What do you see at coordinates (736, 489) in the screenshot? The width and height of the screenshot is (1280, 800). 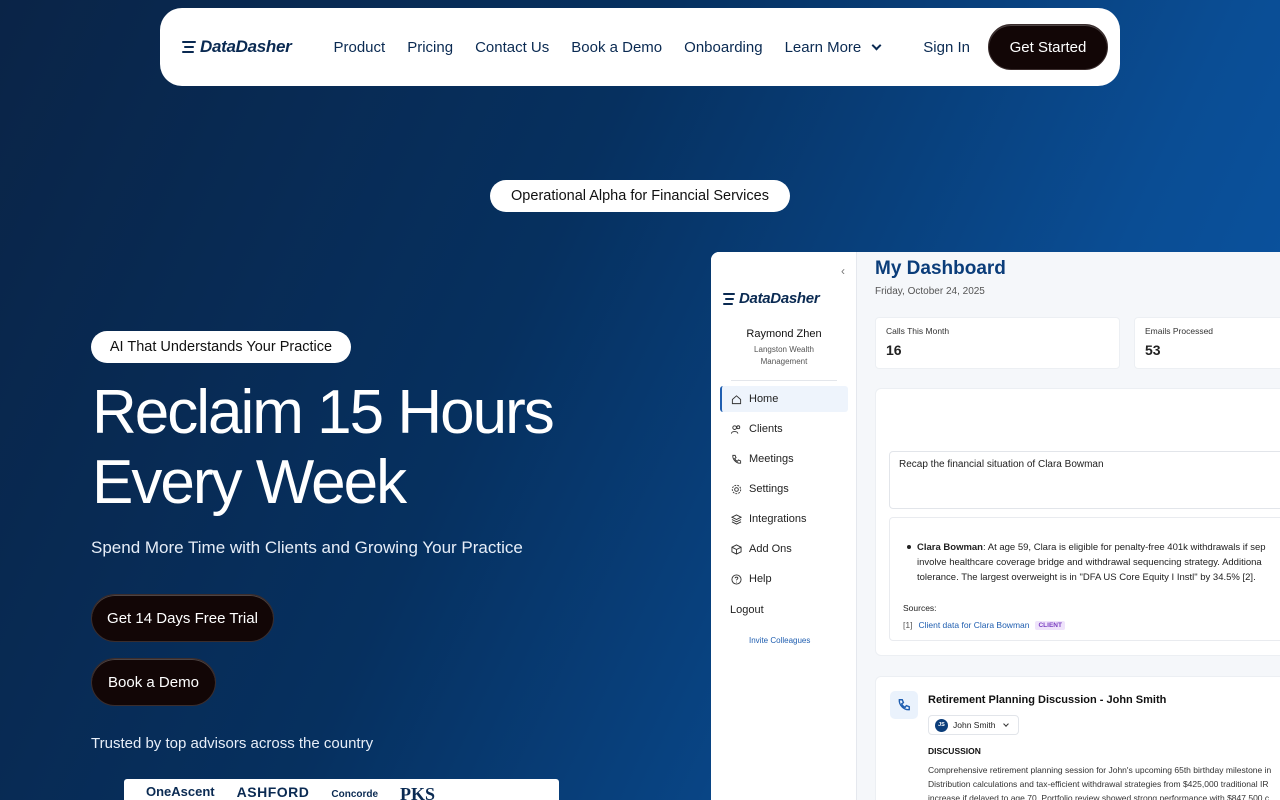 I see `gear-icon` at bounding box center [736, 489].